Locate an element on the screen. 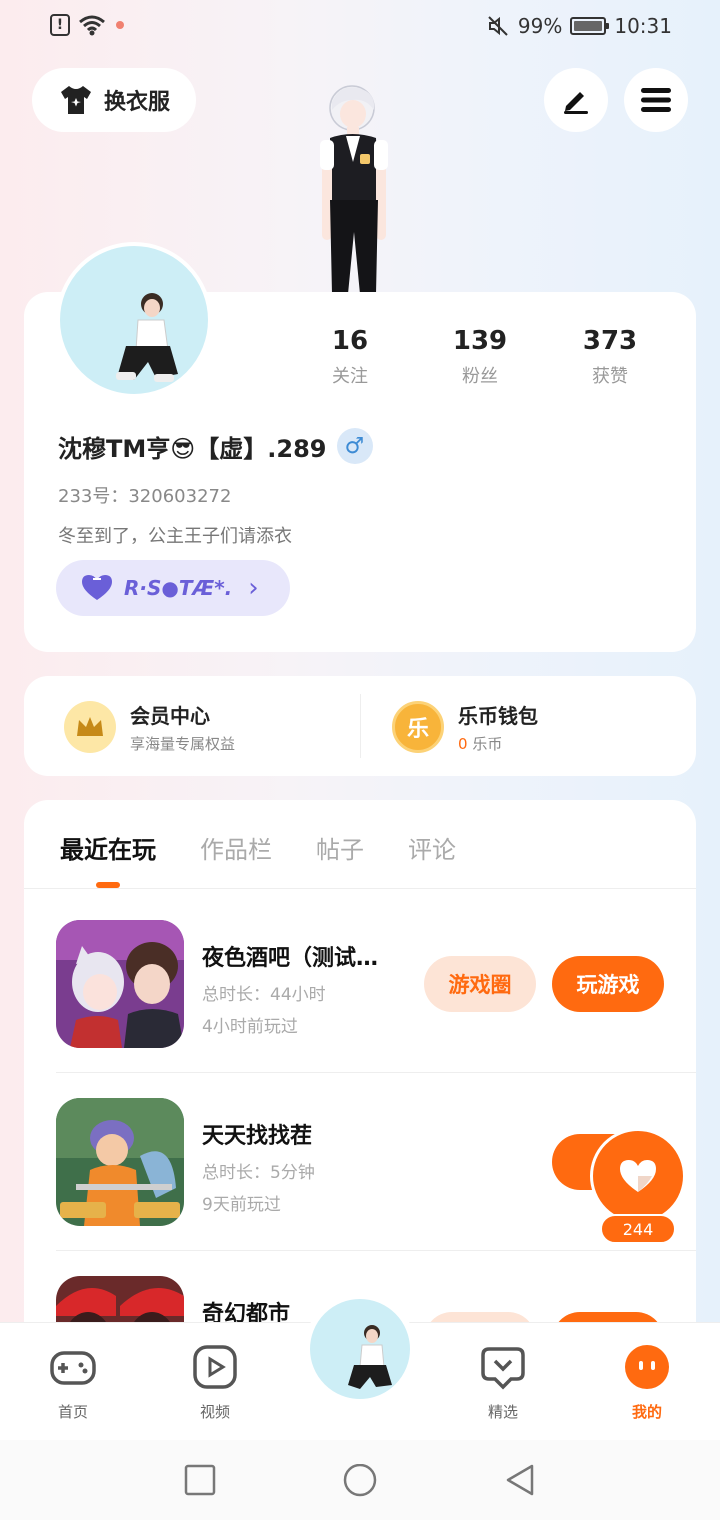 The image size is (720, 1520). edit-profile-button is located at coordinates (576, 100).